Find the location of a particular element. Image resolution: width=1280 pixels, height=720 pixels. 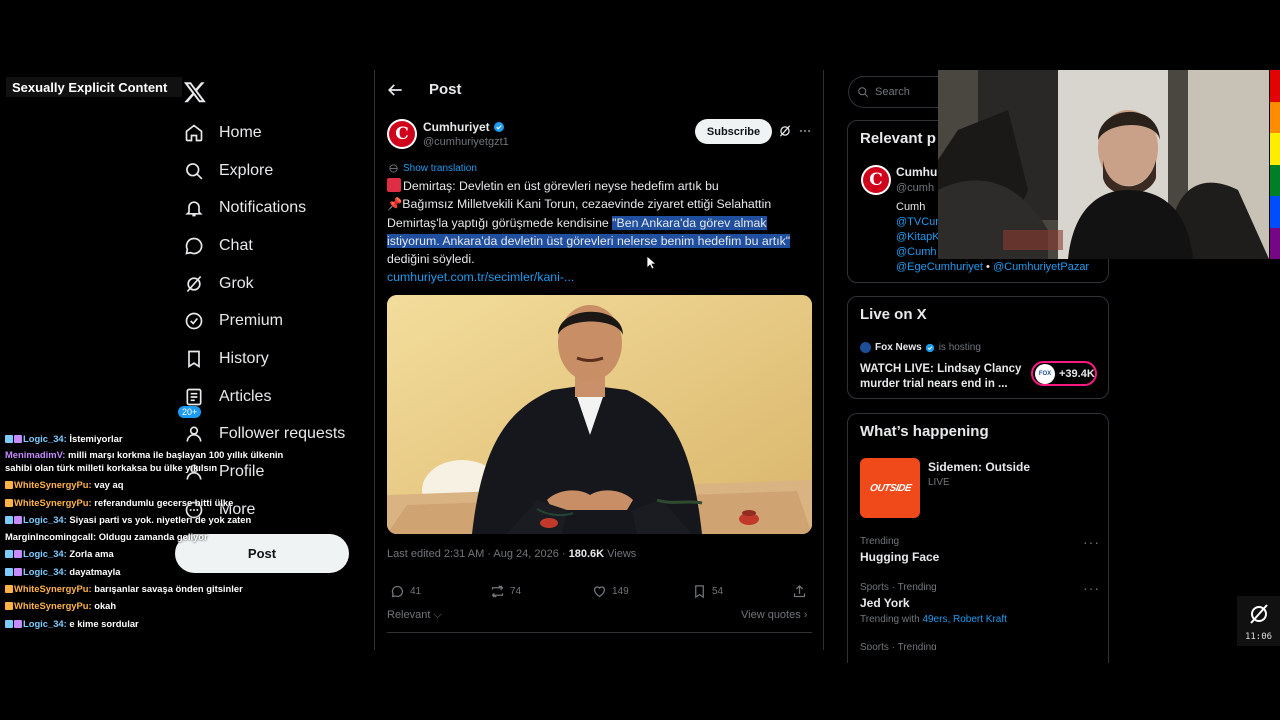

like-button: 149 is located at coordinates (610, 591).